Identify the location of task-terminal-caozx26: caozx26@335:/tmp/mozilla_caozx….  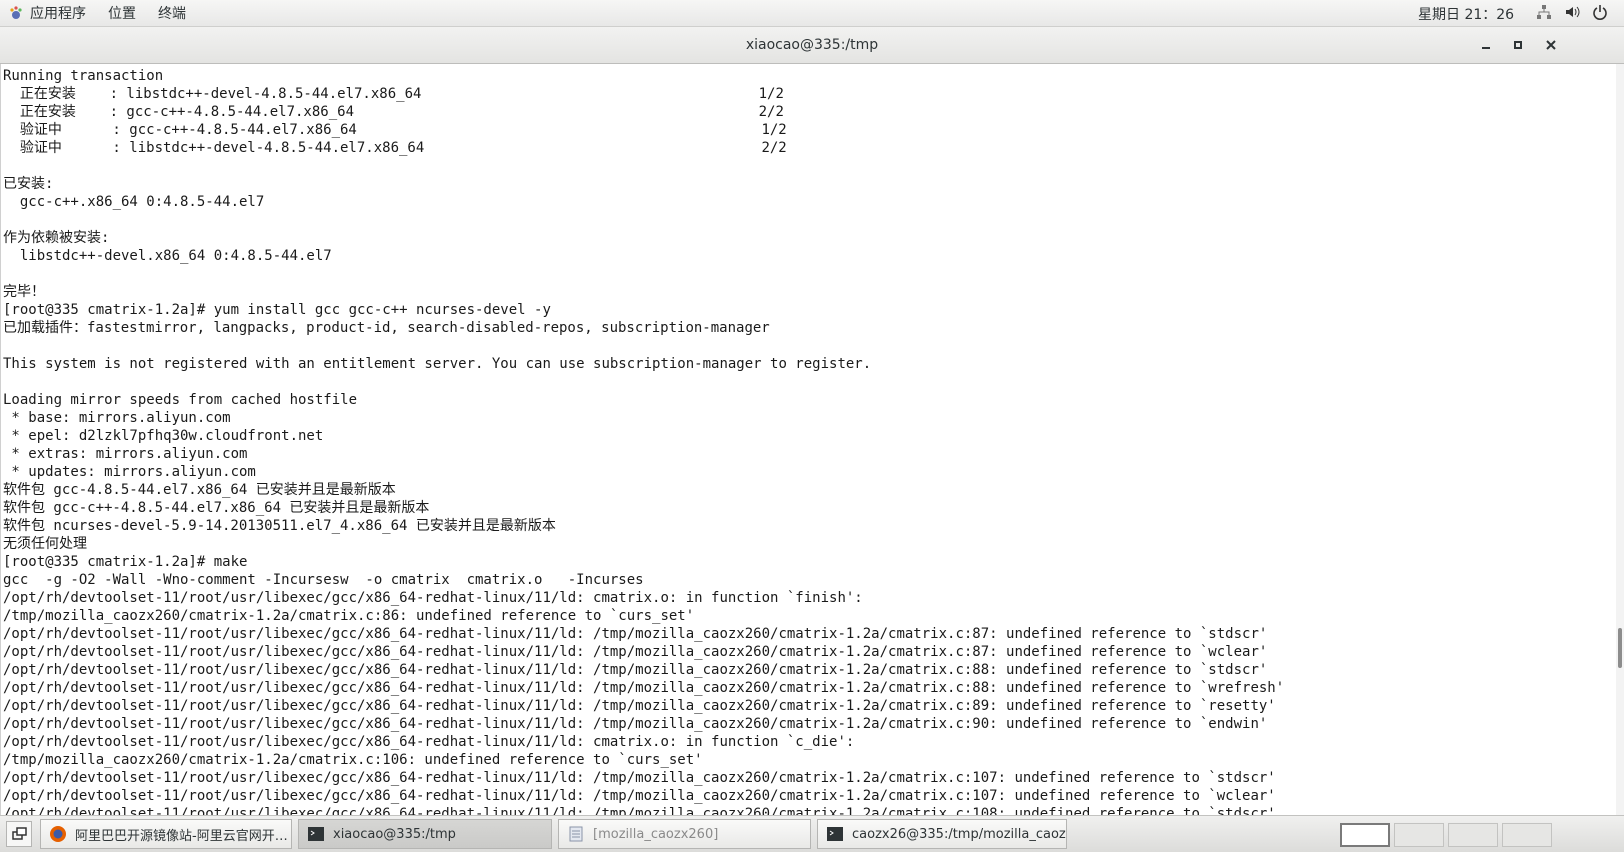
(942, 834).